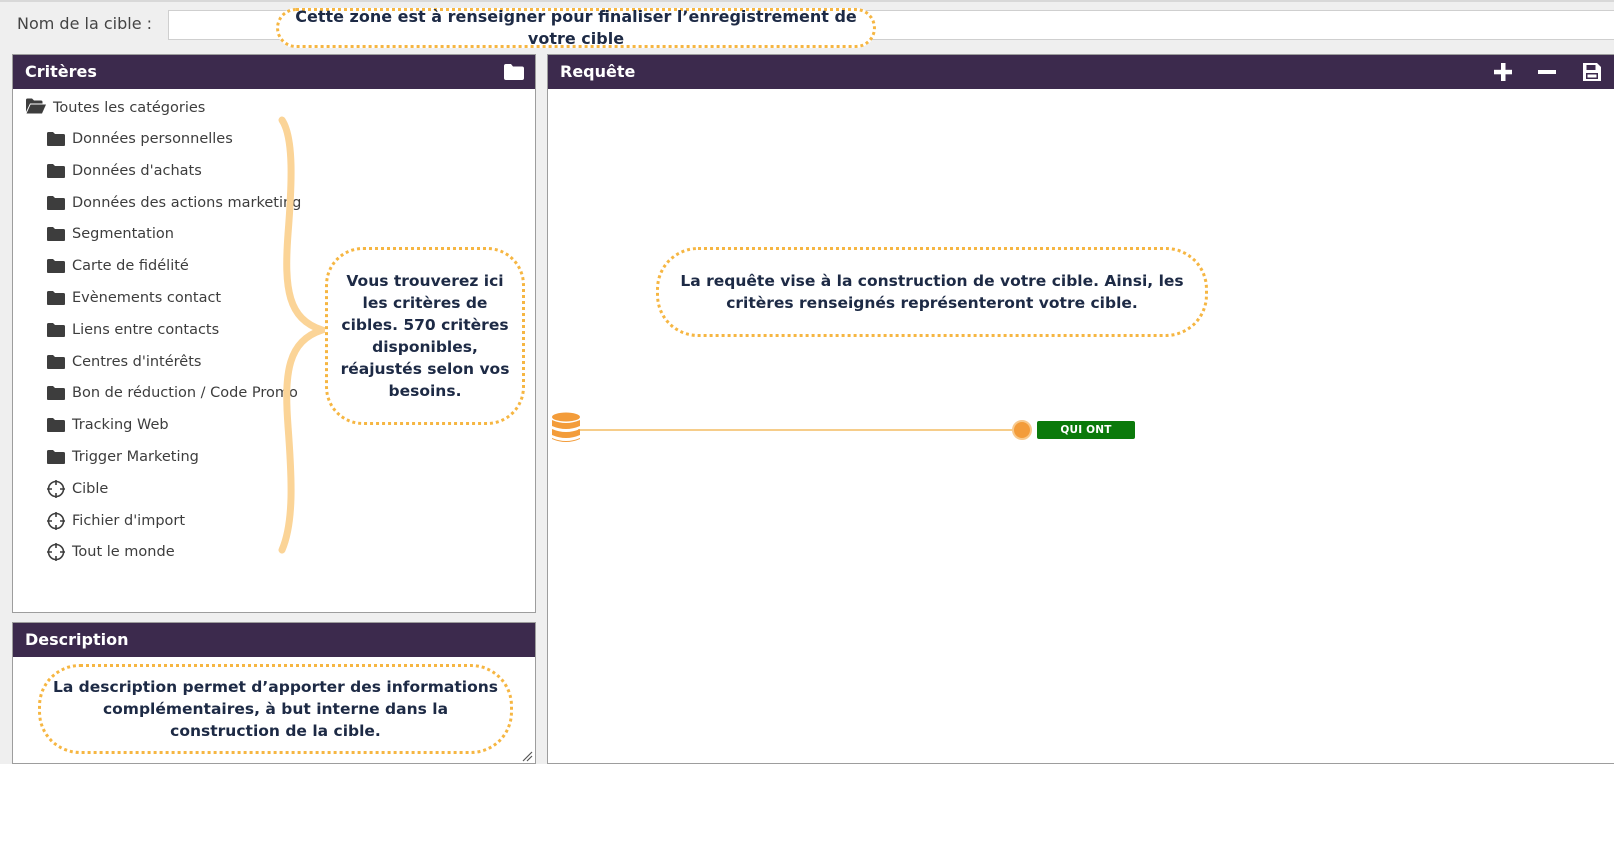  I want to click on tree-item: Données personnelles, so click(139, 139).